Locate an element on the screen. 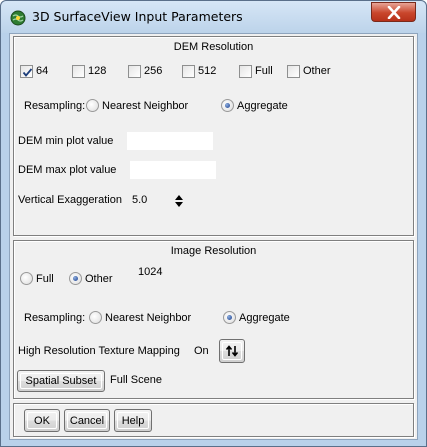  image-other-label: Other is located at coordinates (99, 279).